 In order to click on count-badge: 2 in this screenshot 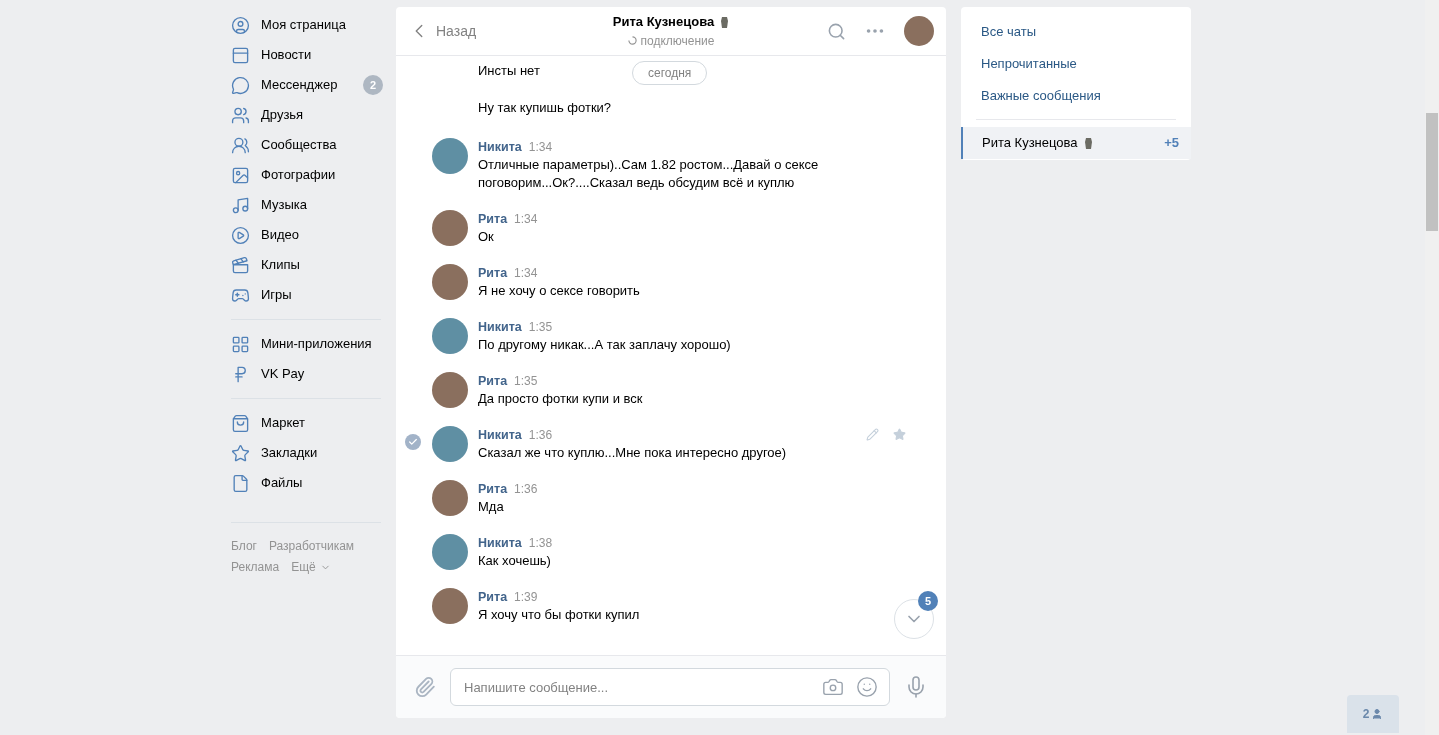, I will do `click(373, 85)`.